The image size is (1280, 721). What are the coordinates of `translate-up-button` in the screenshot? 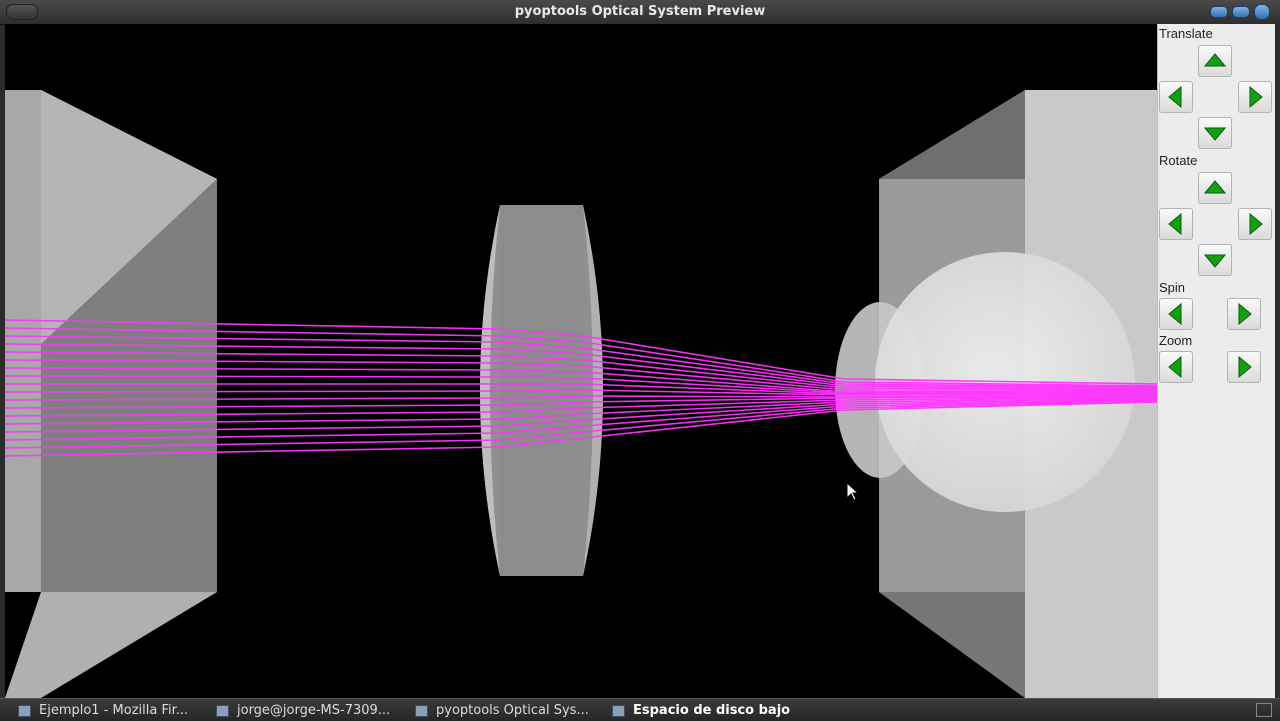 It's located at (1215, 61).